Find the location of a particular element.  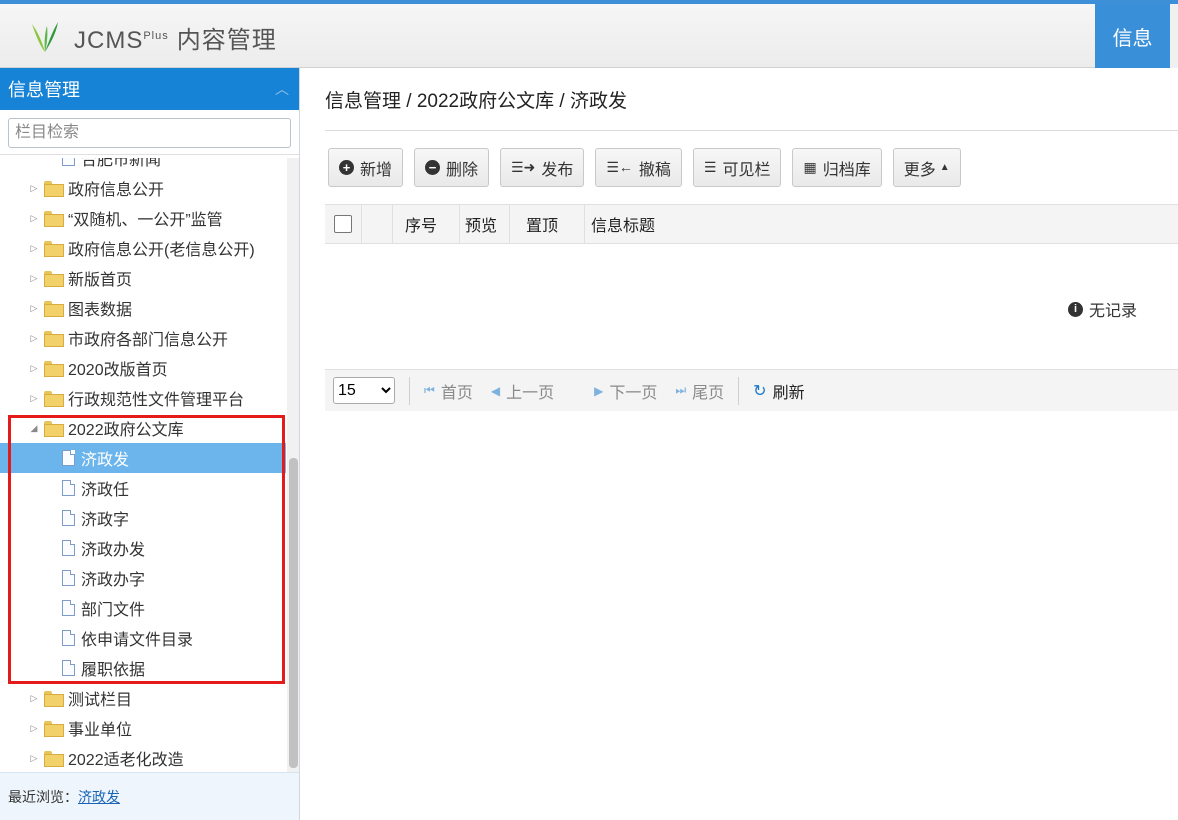

refresh-label: 刷新 is located at coordinates (788, 393).